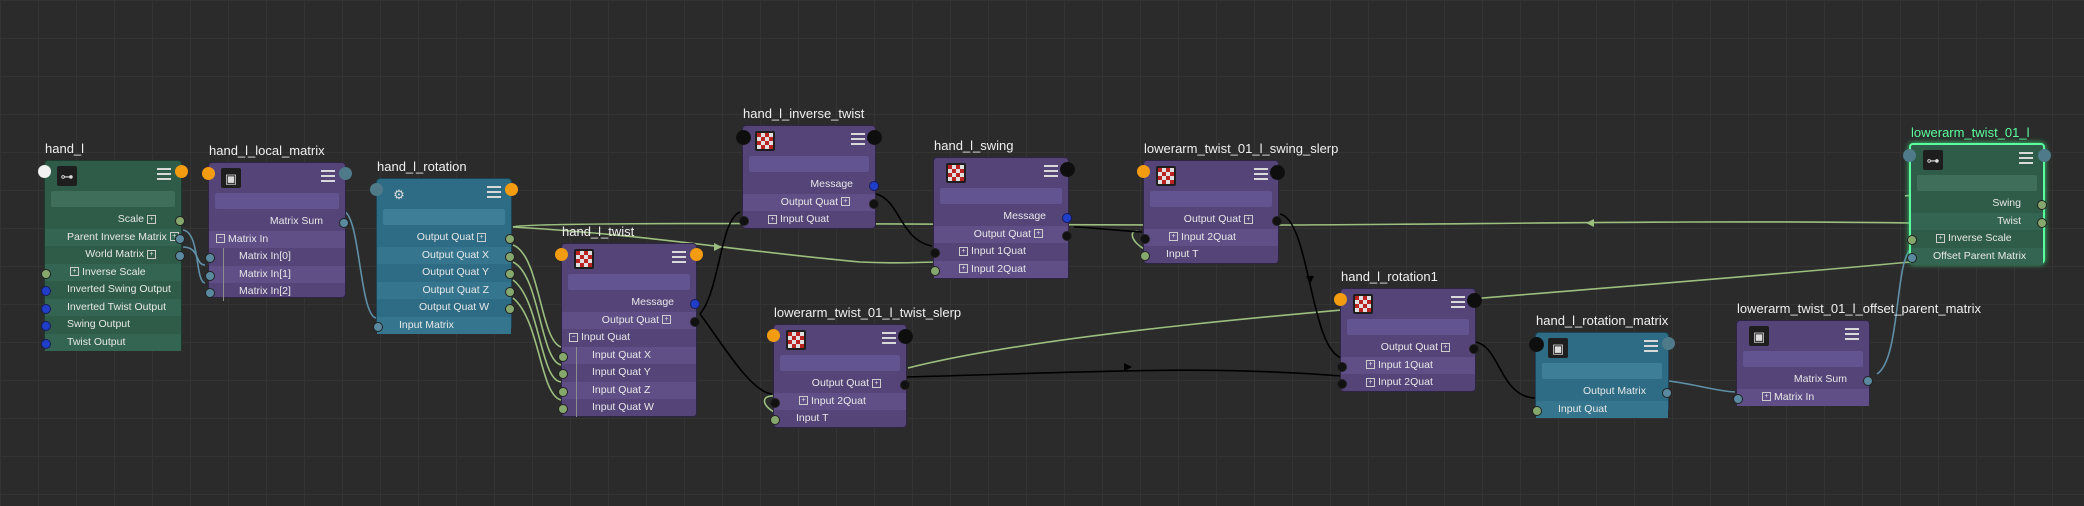  I want to click on attr-matrix-in-1: Matrix In[1], so click(275, 274).